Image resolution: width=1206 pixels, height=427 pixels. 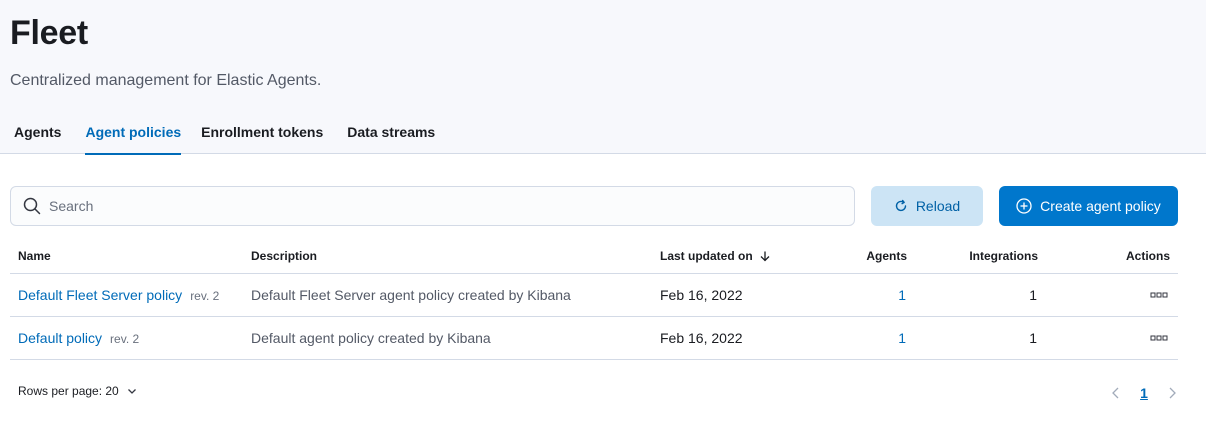 I want to click on arrow-down-icon, so click(x=765, y=256).